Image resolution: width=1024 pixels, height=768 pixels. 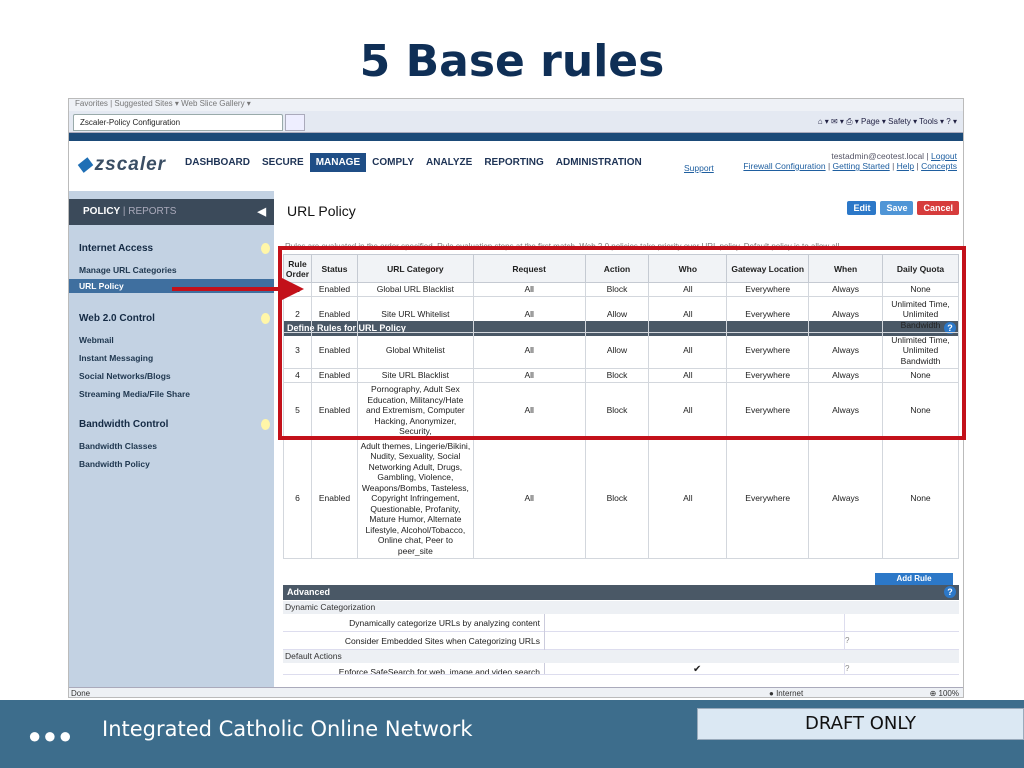 I want to click on collapse-left-icon: ◀, so click(x=262, y=211).